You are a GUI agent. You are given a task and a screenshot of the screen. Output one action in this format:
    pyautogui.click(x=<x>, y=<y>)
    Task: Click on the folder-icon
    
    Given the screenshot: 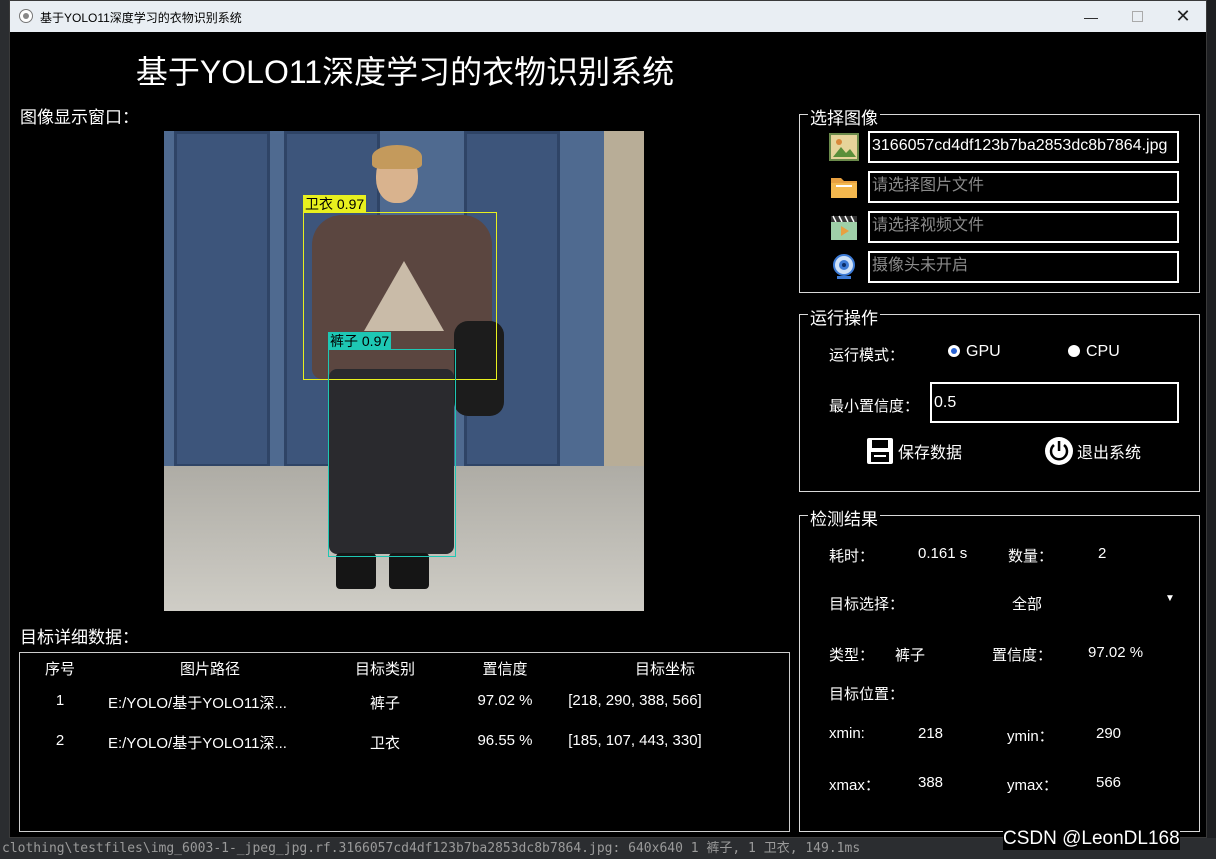 What is the action you would take?
    pyautogui.click(x=844, y=187)
    